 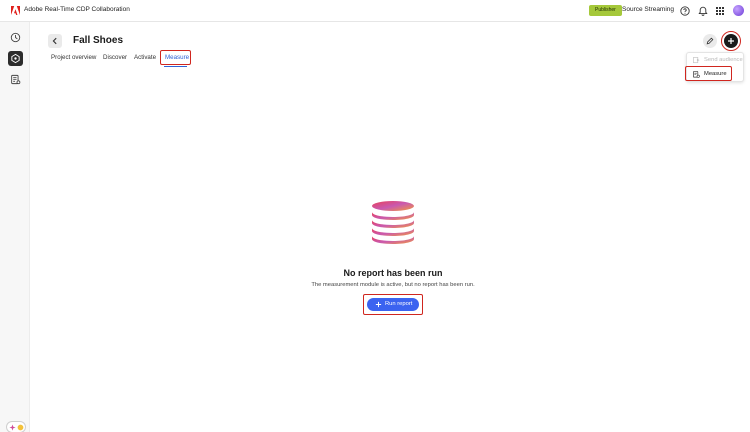 I want to click on adobe-logo-icon, so click(x=15, y=10).